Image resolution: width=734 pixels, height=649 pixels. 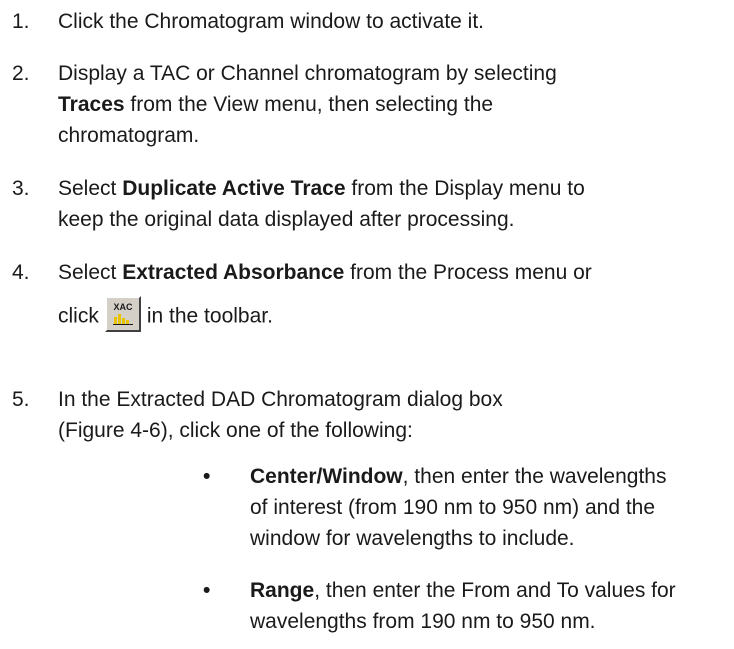 I want to click on step-number: 5., so click(x=21, y=399).